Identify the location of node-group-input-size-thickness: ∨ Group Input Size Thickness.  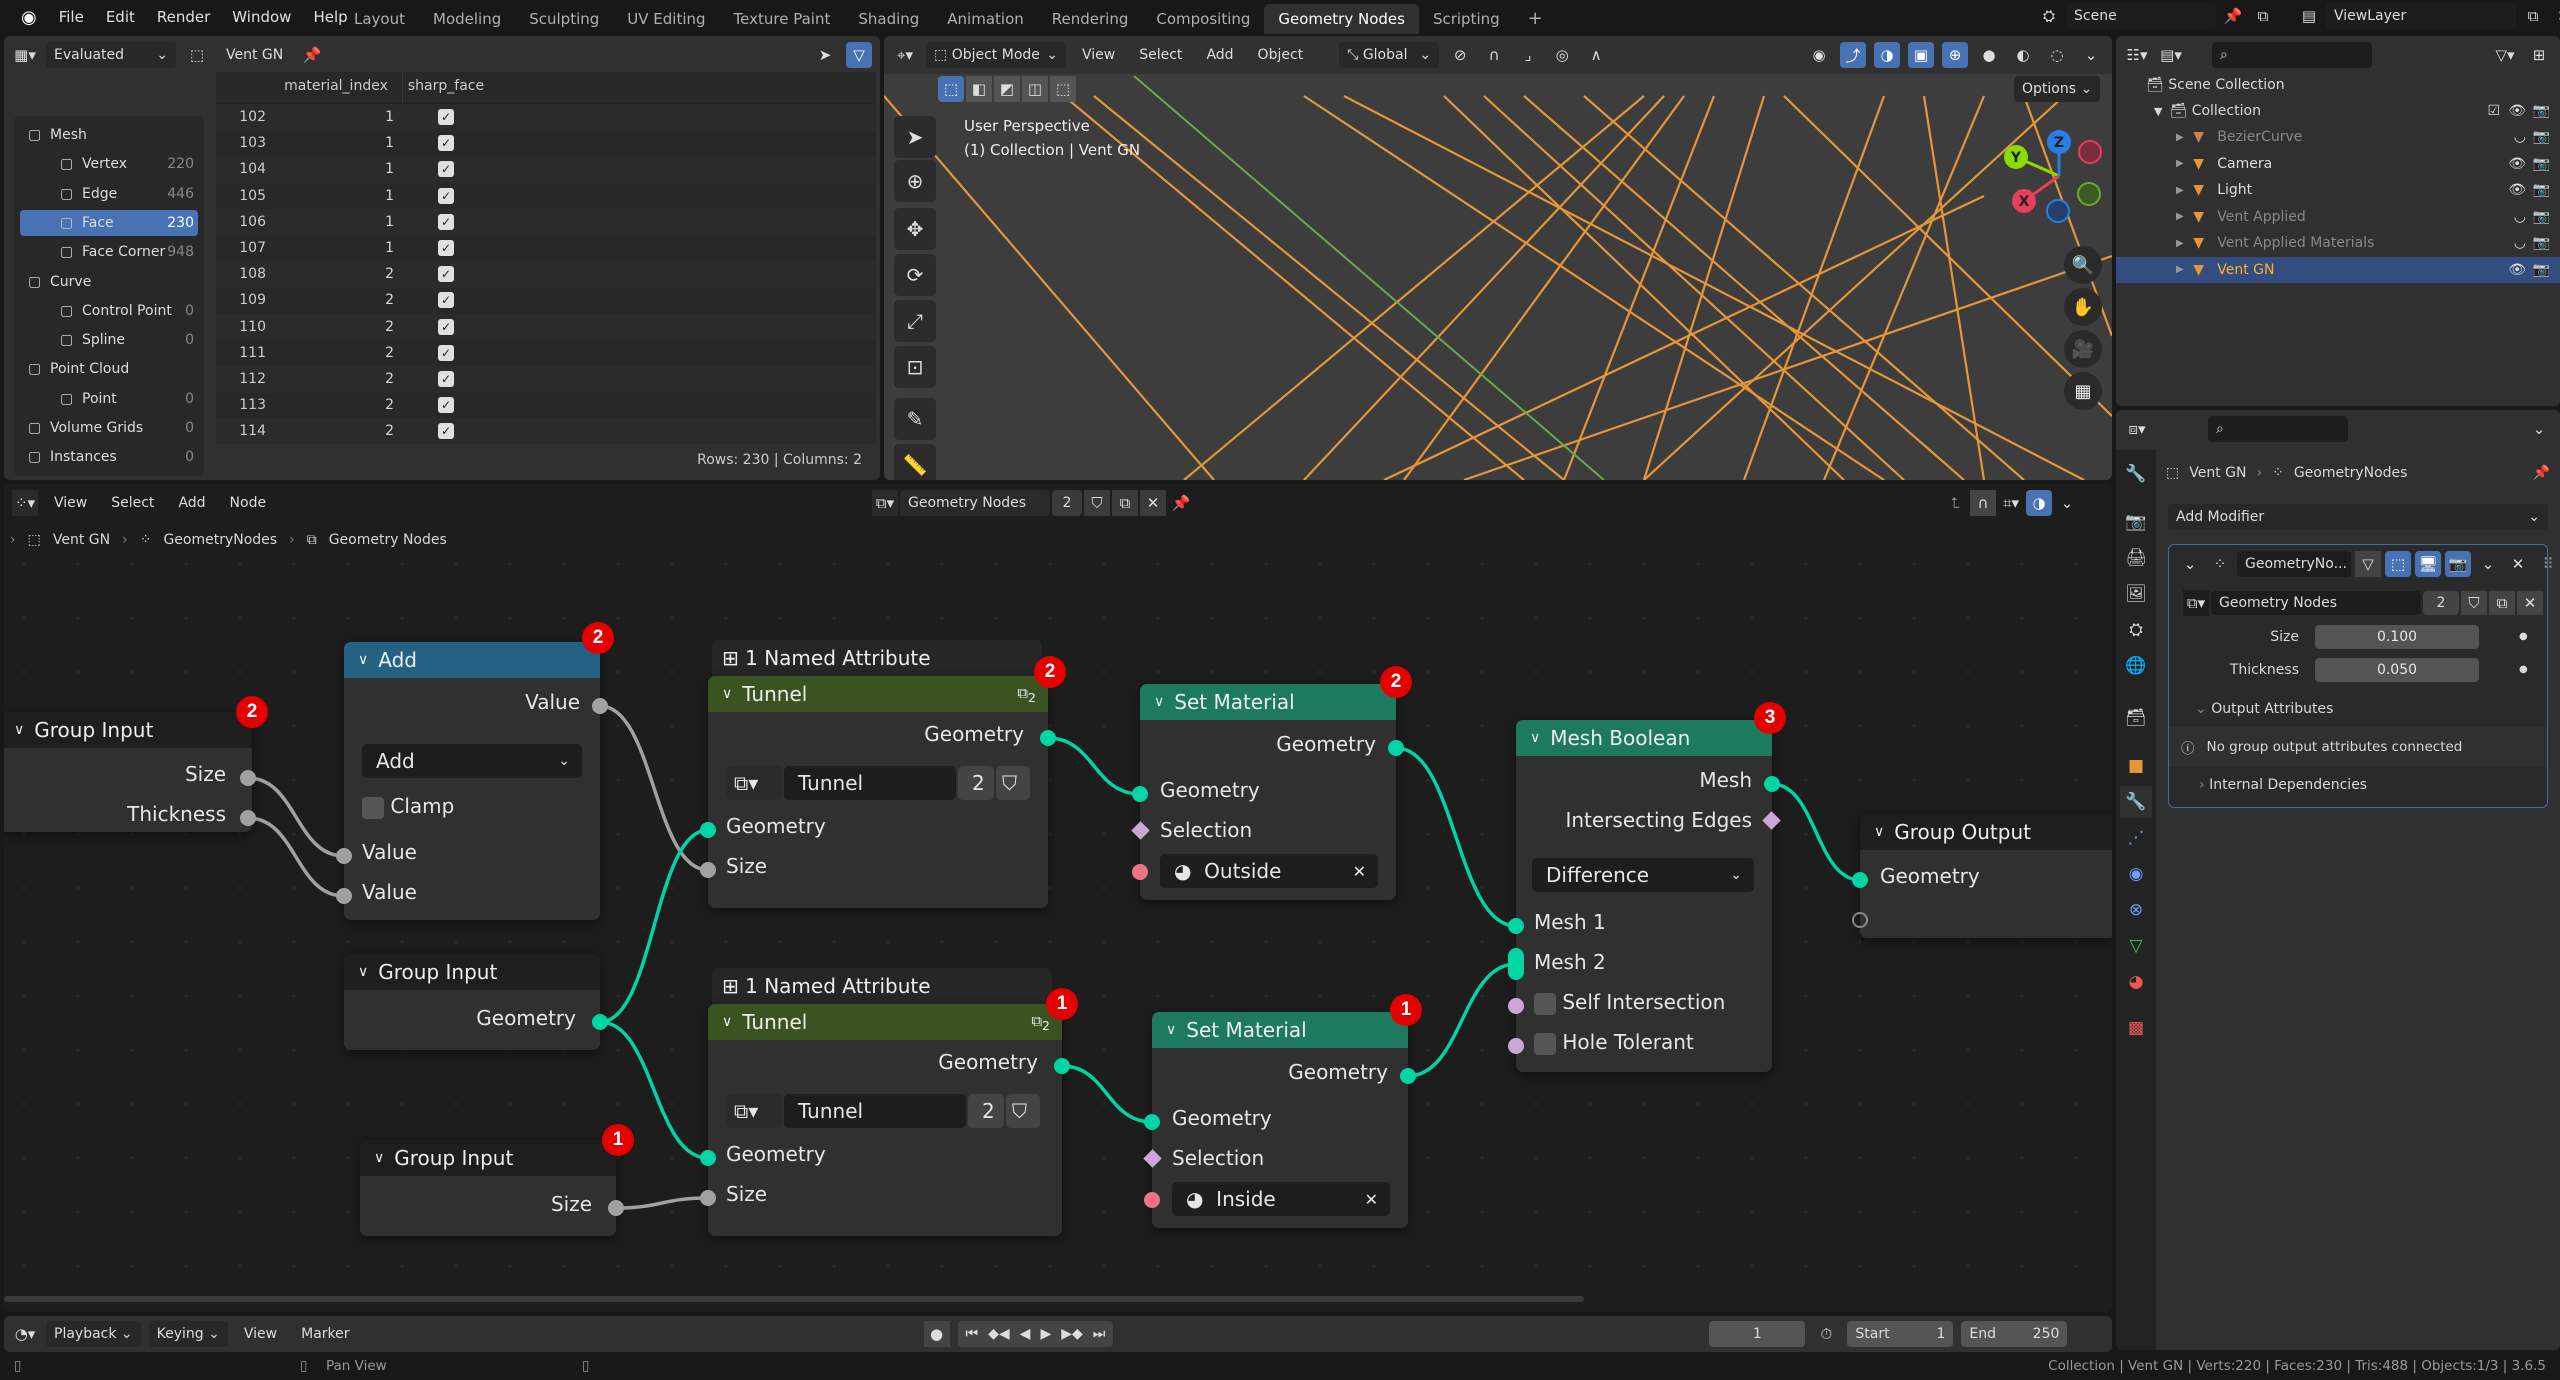
(130, 772).